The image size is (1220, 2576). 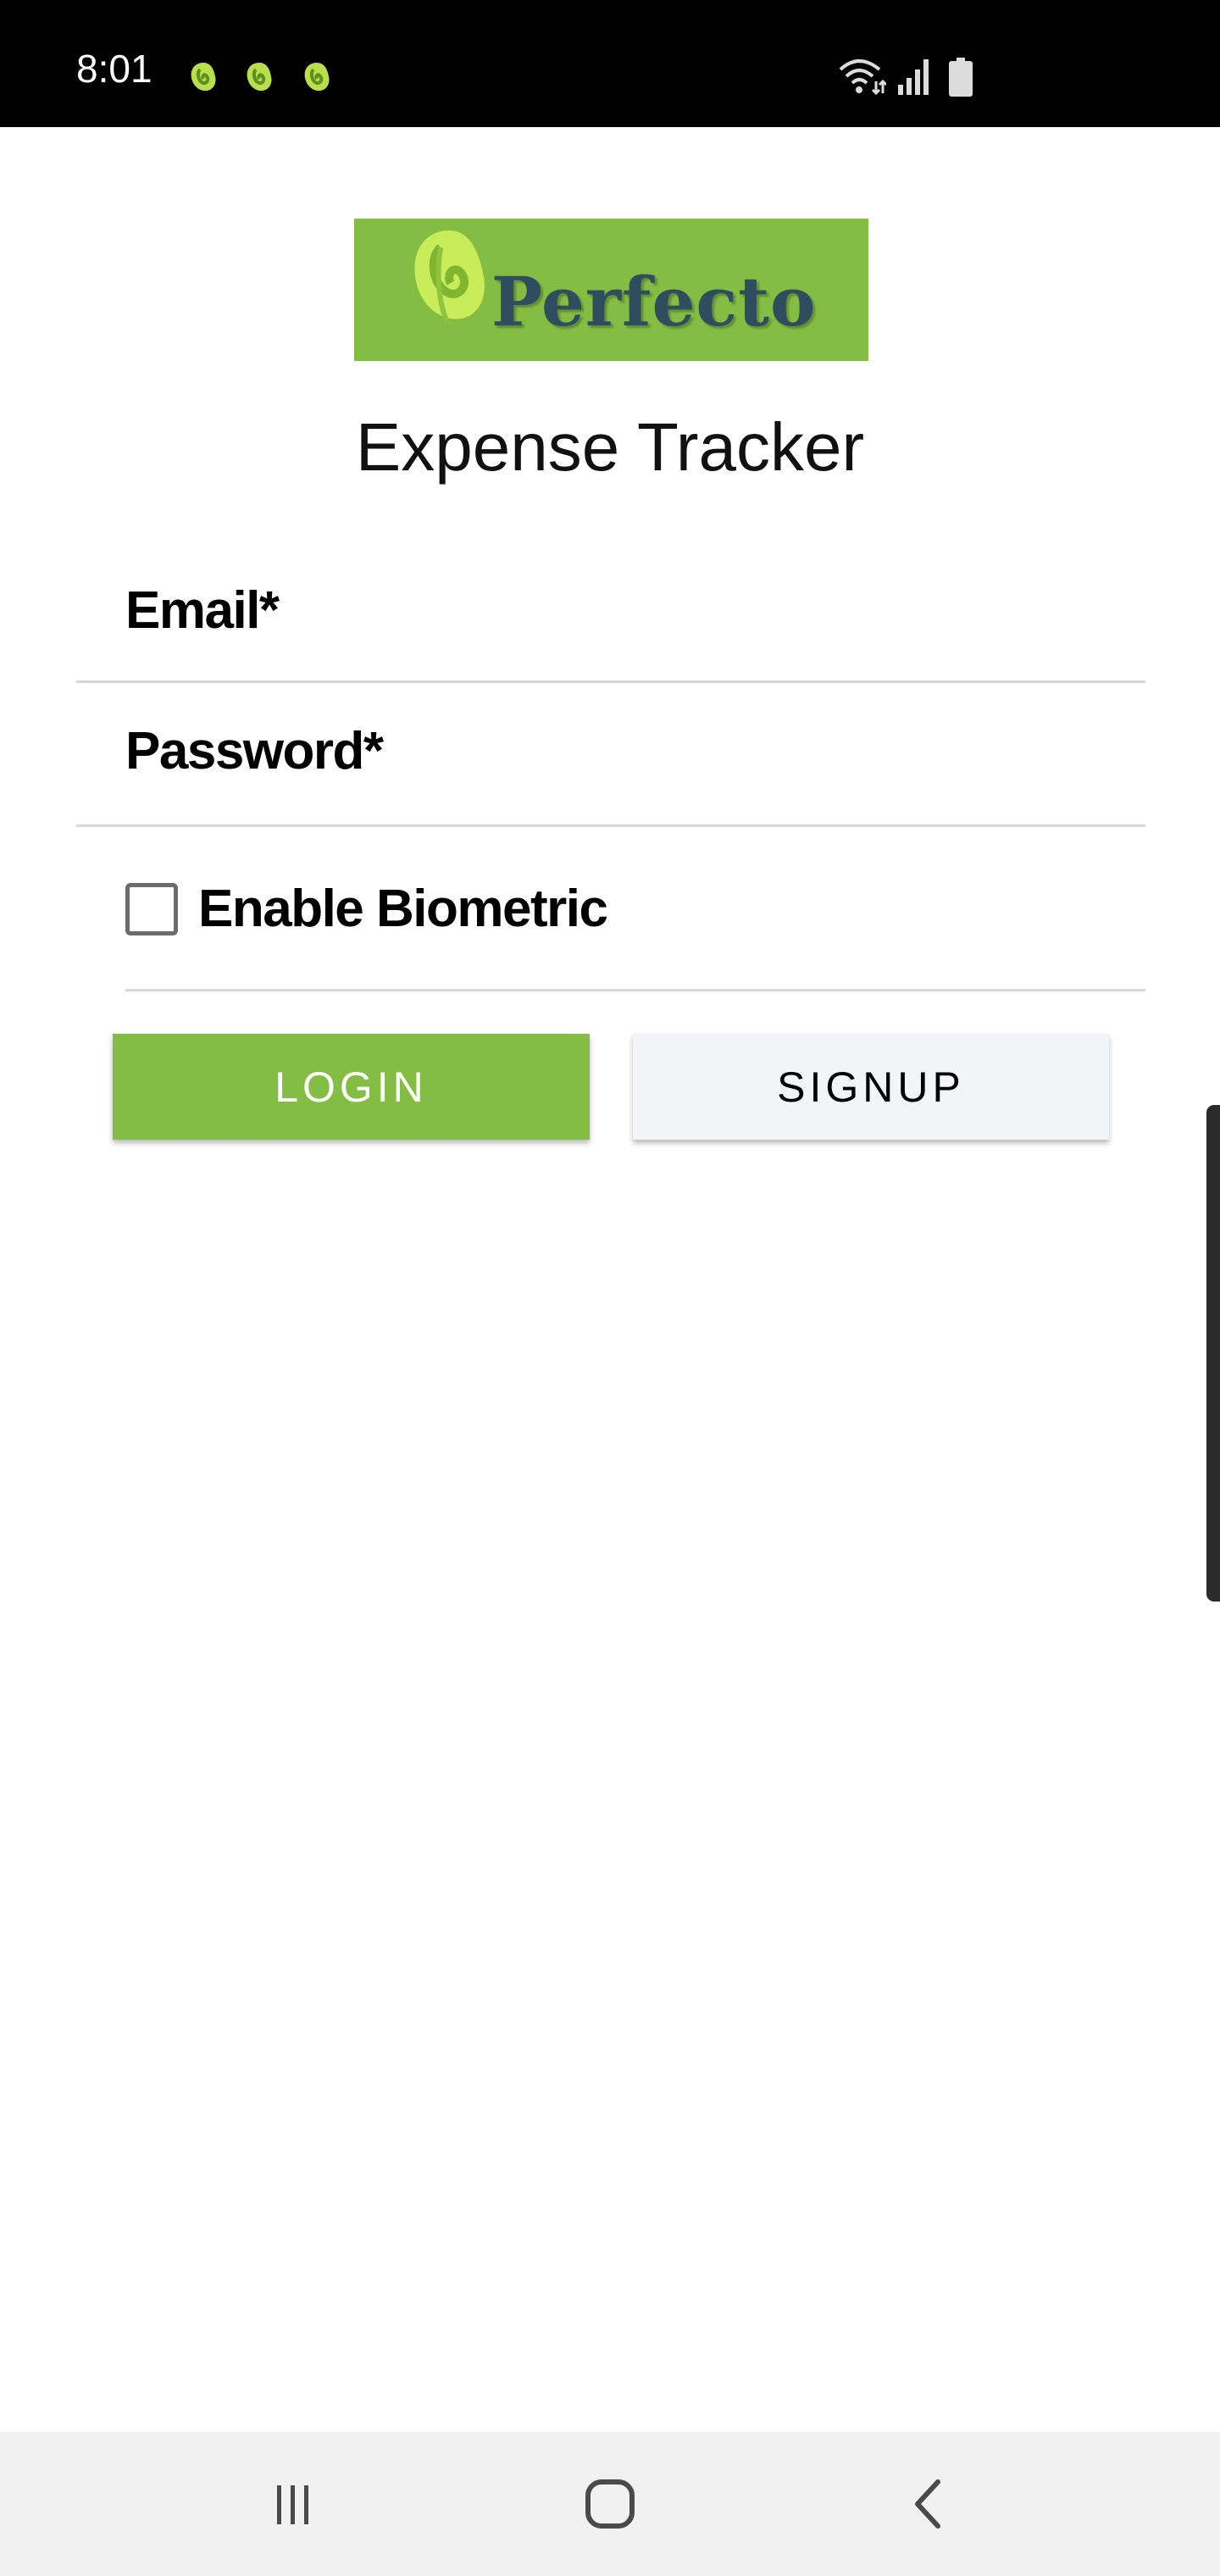 I want to click on wifi-icon, so click(x=862, y=77).